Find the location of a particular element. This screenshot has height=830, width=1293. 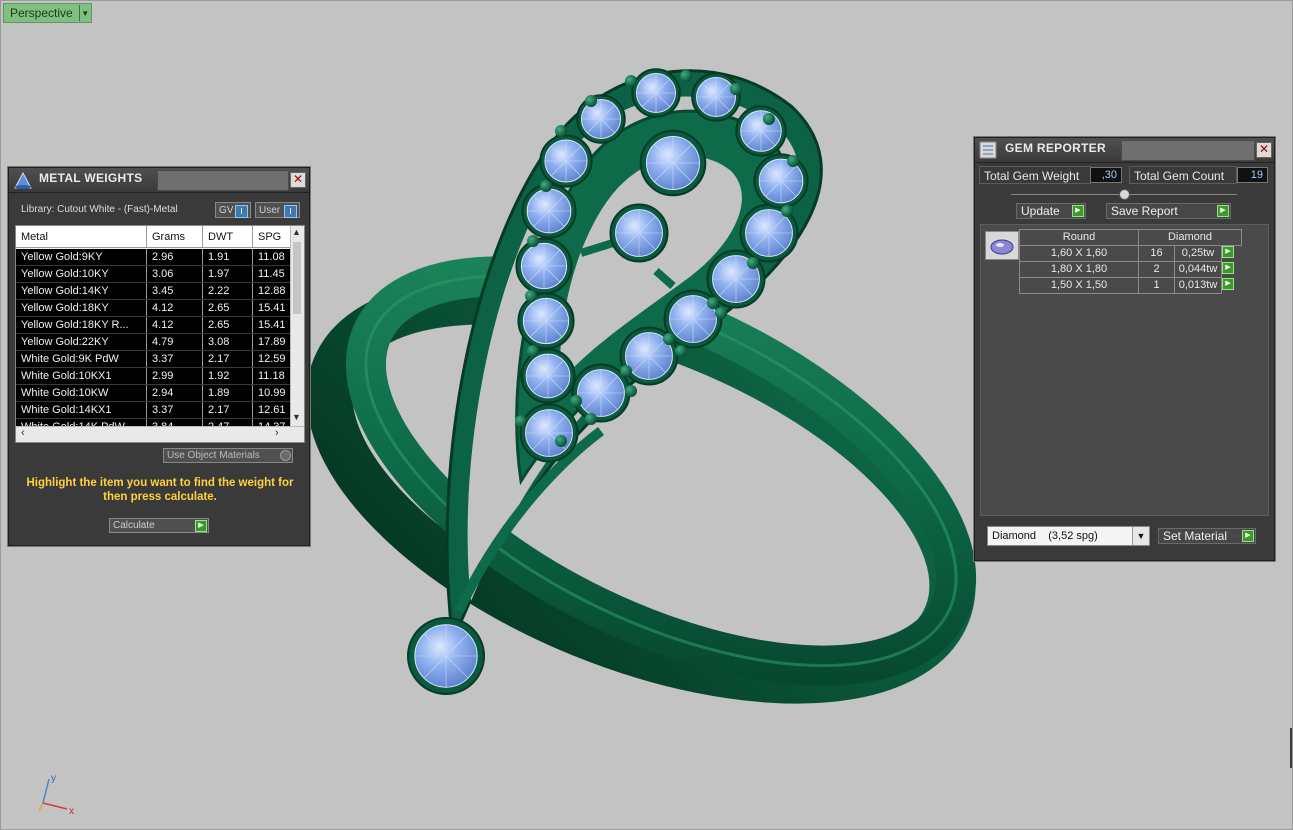

axis-gizmo-icon: y x is located at coordinates (56, 795).